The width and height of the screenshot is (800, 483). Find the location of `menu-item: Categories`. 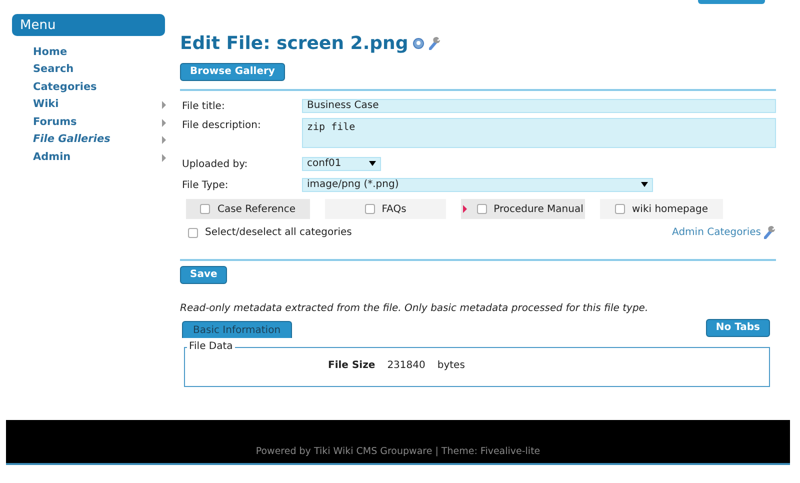

menu-item: Categories is located at coordinates (65, 88).